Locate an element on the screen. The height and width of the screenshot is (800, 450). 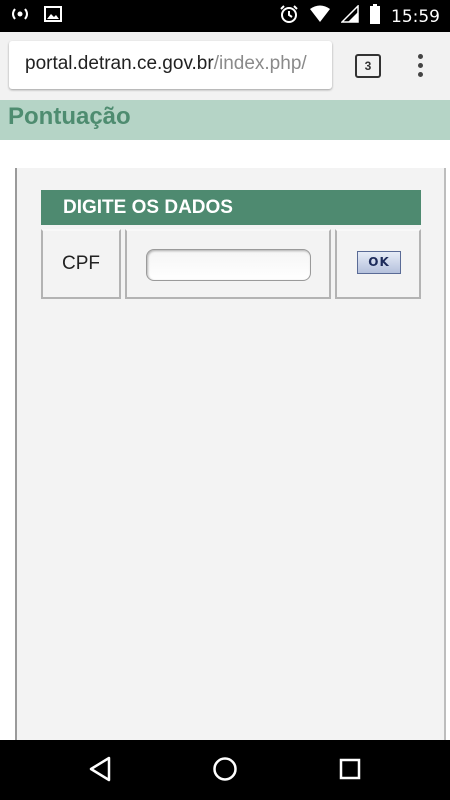
signal-icon is located at coordinates (349, 16).